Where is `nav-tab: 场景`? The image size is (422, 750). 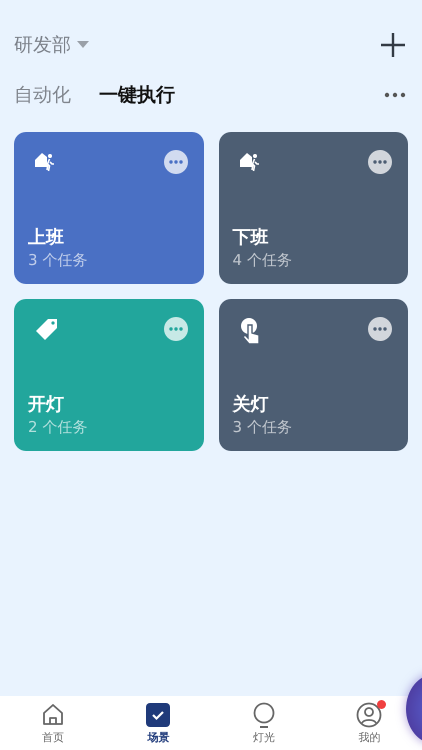
nav-tab: 场景 is located at coordinates (158, 723).